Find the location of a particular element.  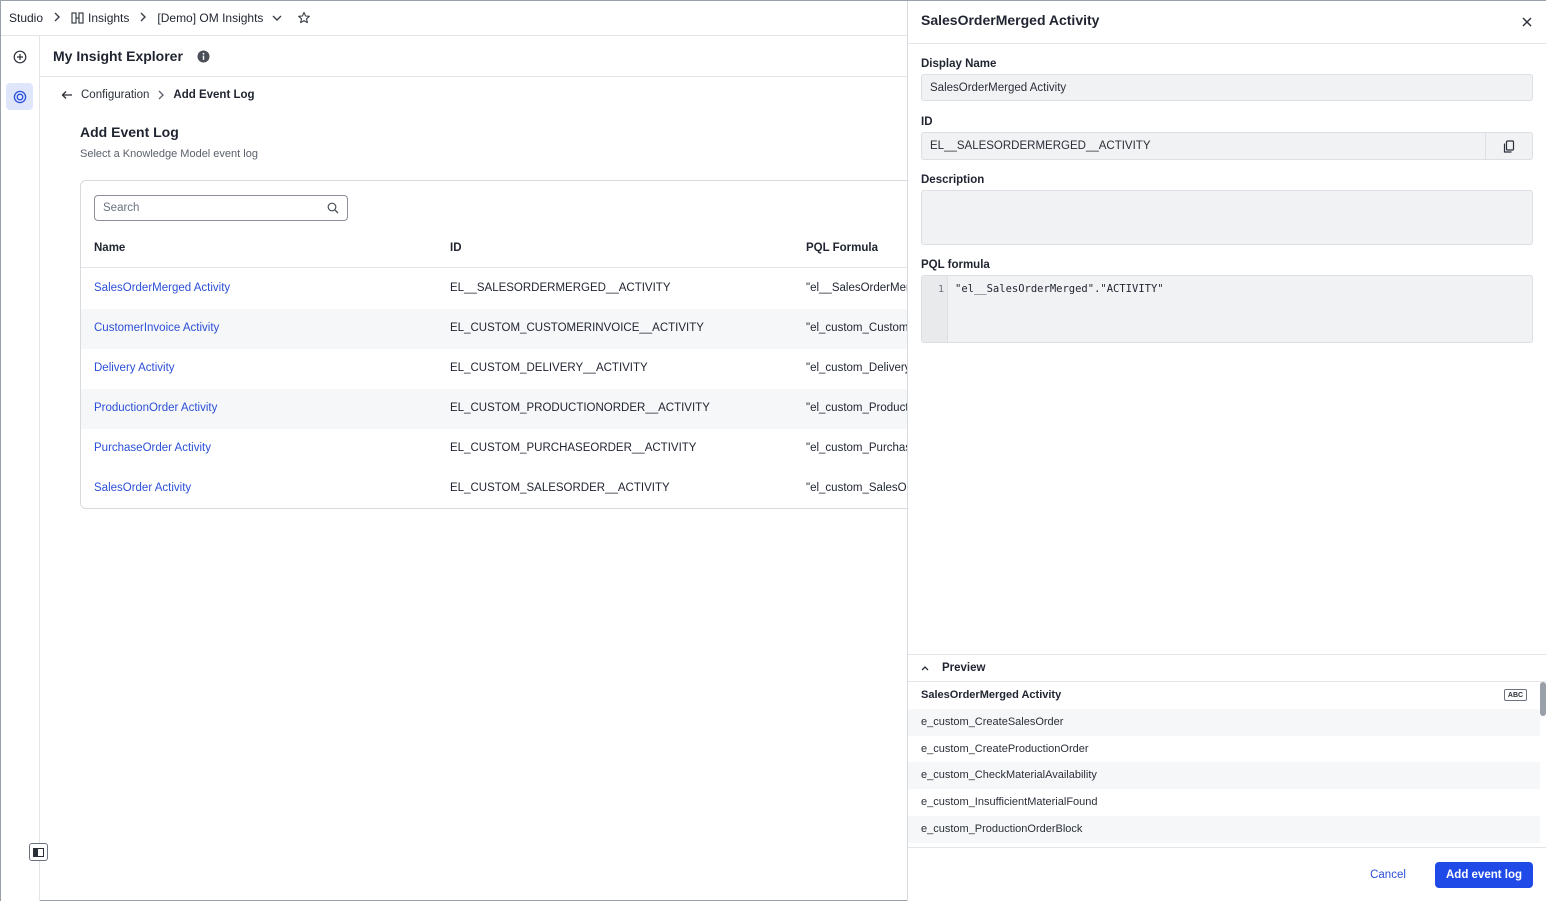

preview-row: e_custom_InsufficientMaterialFound is located at coordinates (1224, 802).